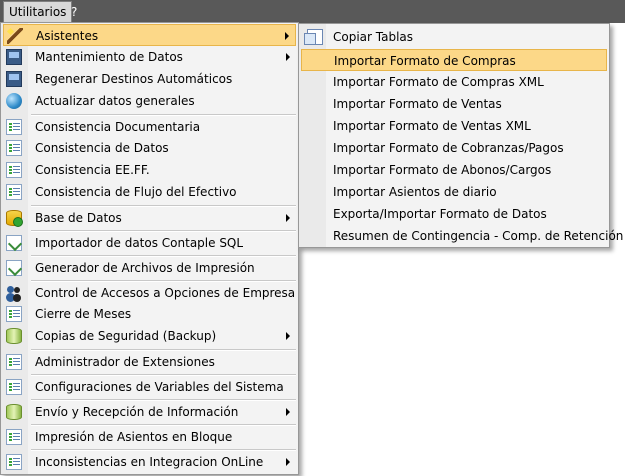 This screenshot has width=625, height=476. I want to click on menu-item-consistencia-datos: Consistencia de Datos, so click(149, 148).